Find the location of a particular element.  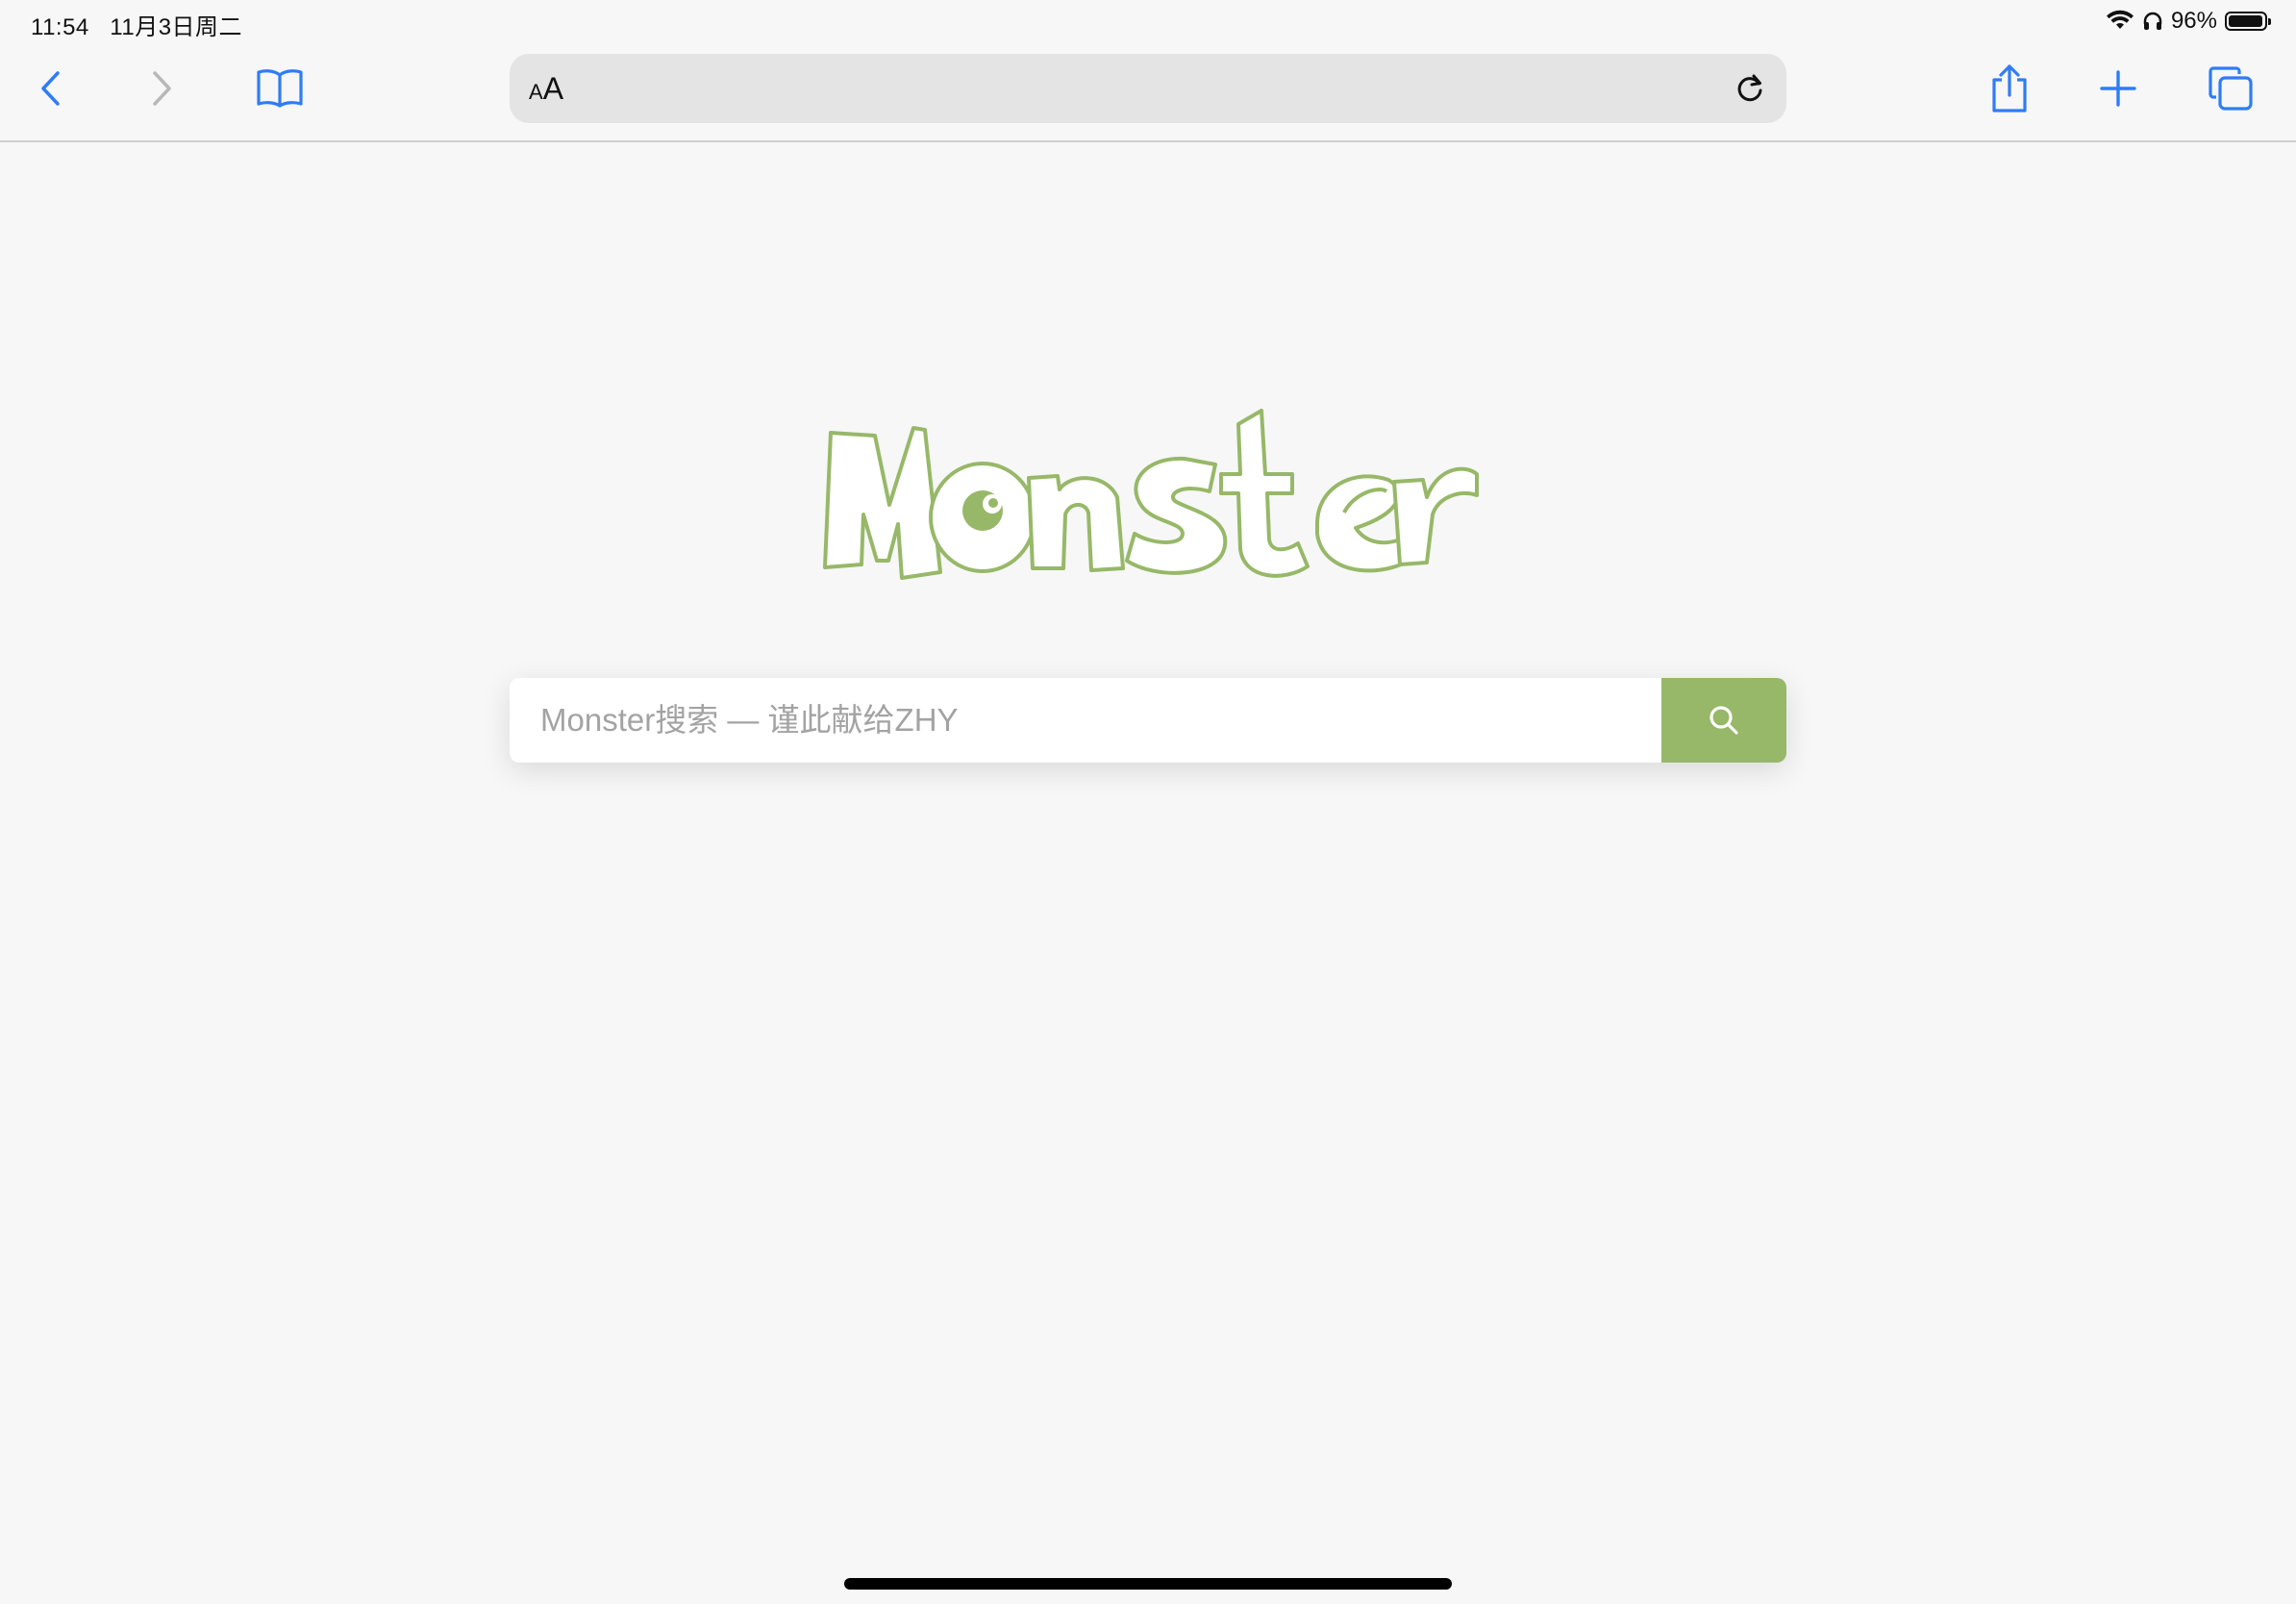

plus-icon is located at coordinates (2118, 88).